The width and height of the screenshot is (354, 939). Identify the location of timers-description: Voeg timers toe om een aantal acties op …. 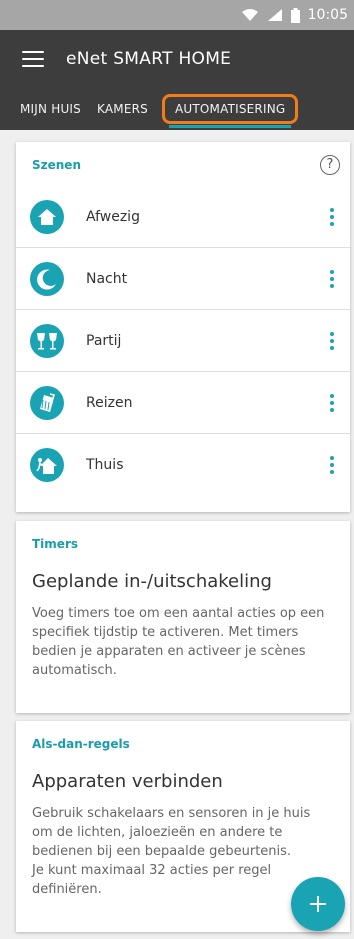
(178, 642).